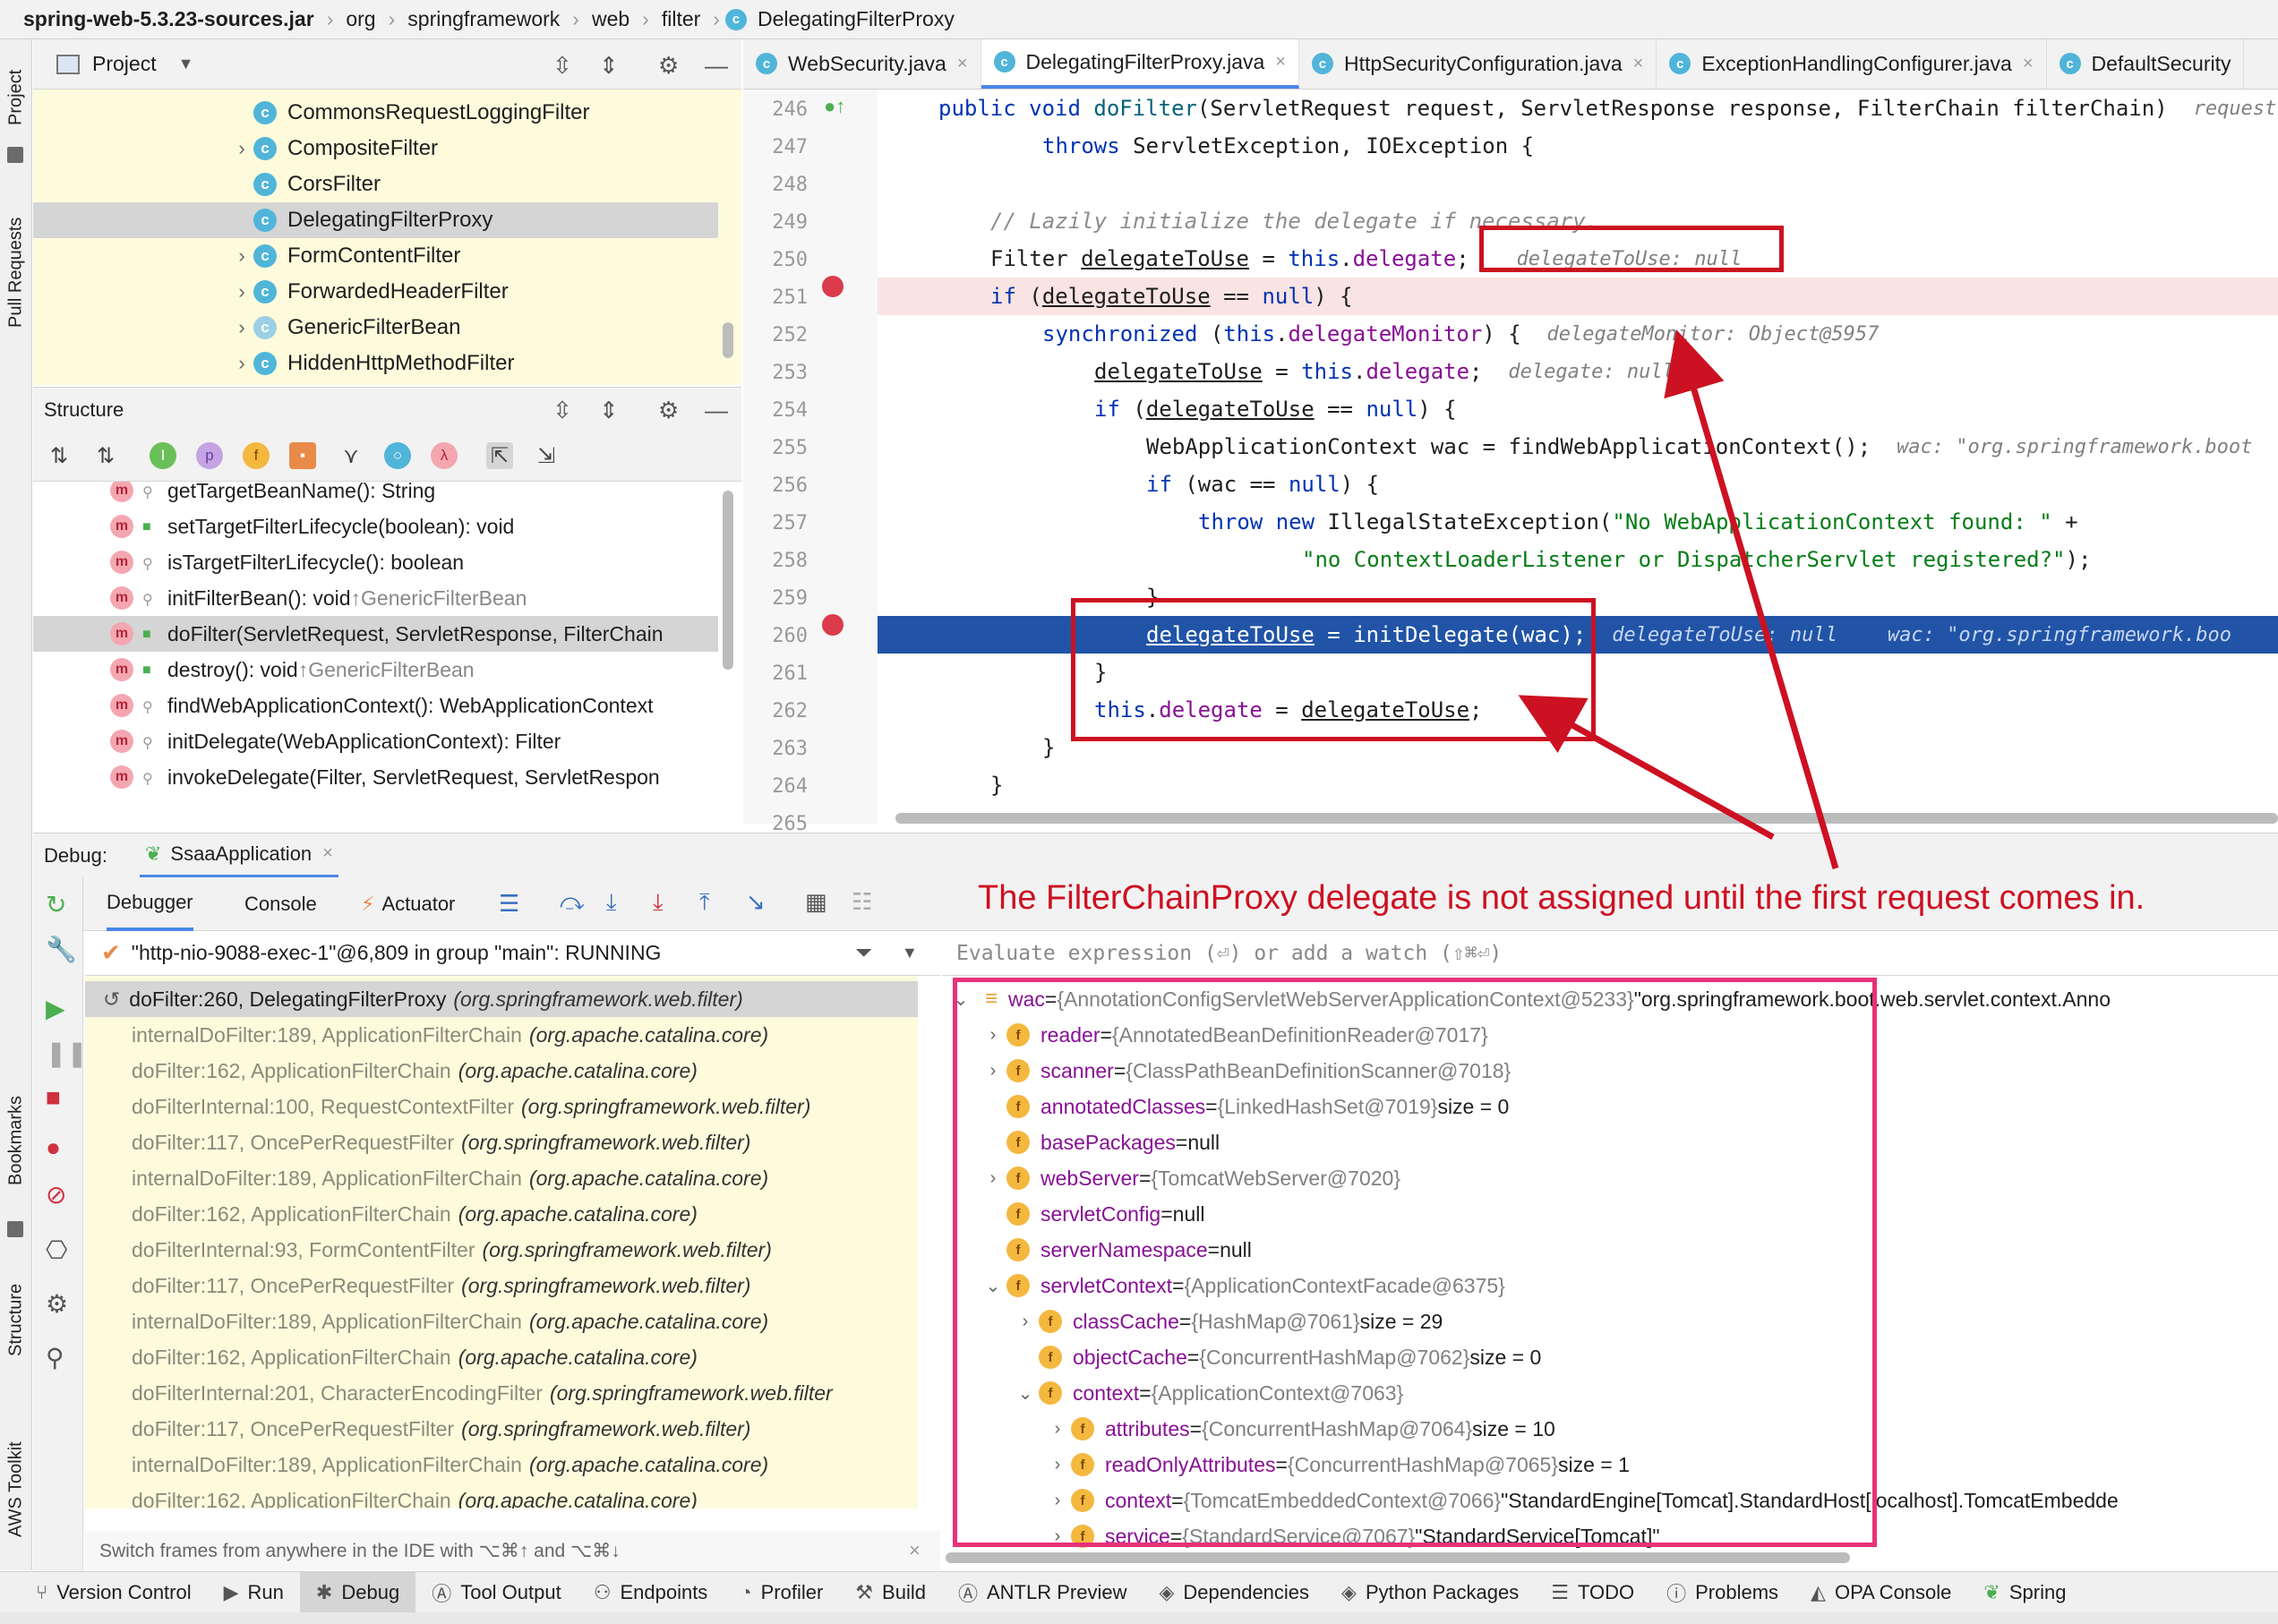 This screenshot has width=2278, height=1624. I want to click on annotation-arrows, so click(1679, 599).